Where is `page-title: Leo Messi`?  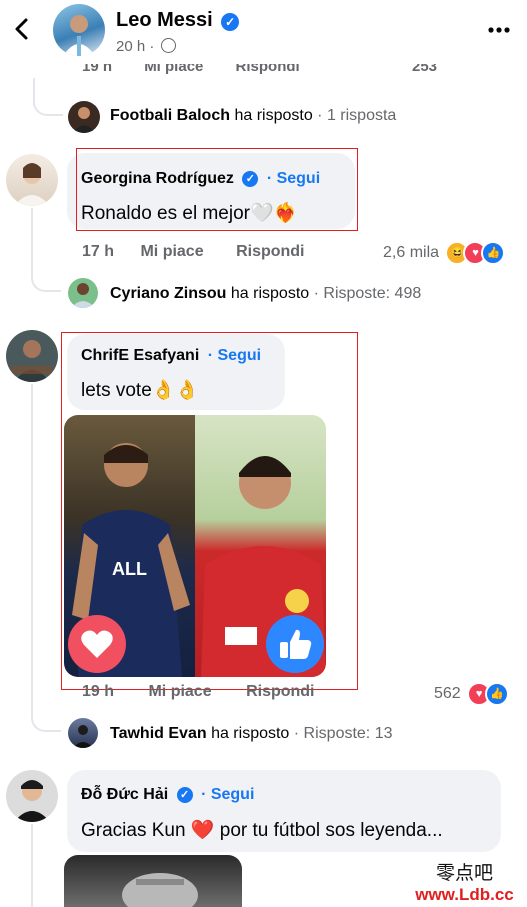
page-title: Leo Messi is located at coordinates (164, 20).